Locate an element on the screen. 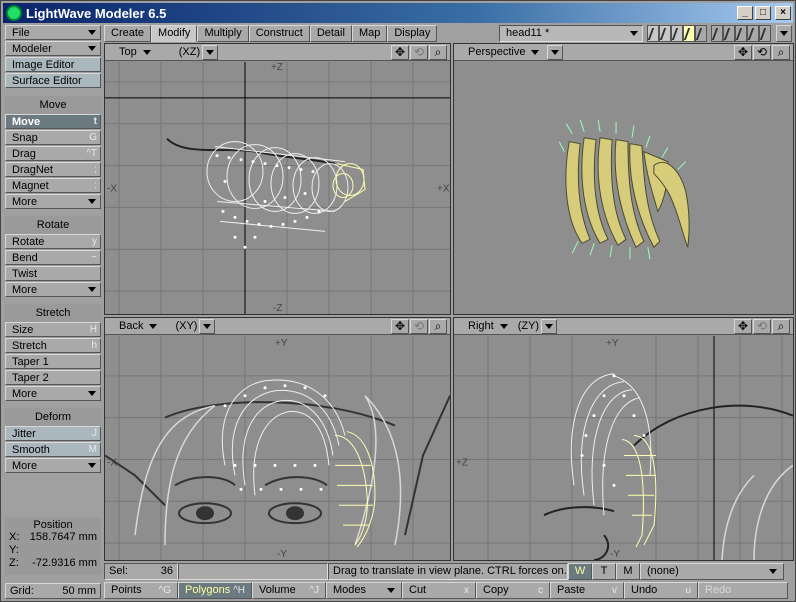 The width and height of the screenshot is (796, 602). morph-toggle: M is located at coordinates (628, 571).